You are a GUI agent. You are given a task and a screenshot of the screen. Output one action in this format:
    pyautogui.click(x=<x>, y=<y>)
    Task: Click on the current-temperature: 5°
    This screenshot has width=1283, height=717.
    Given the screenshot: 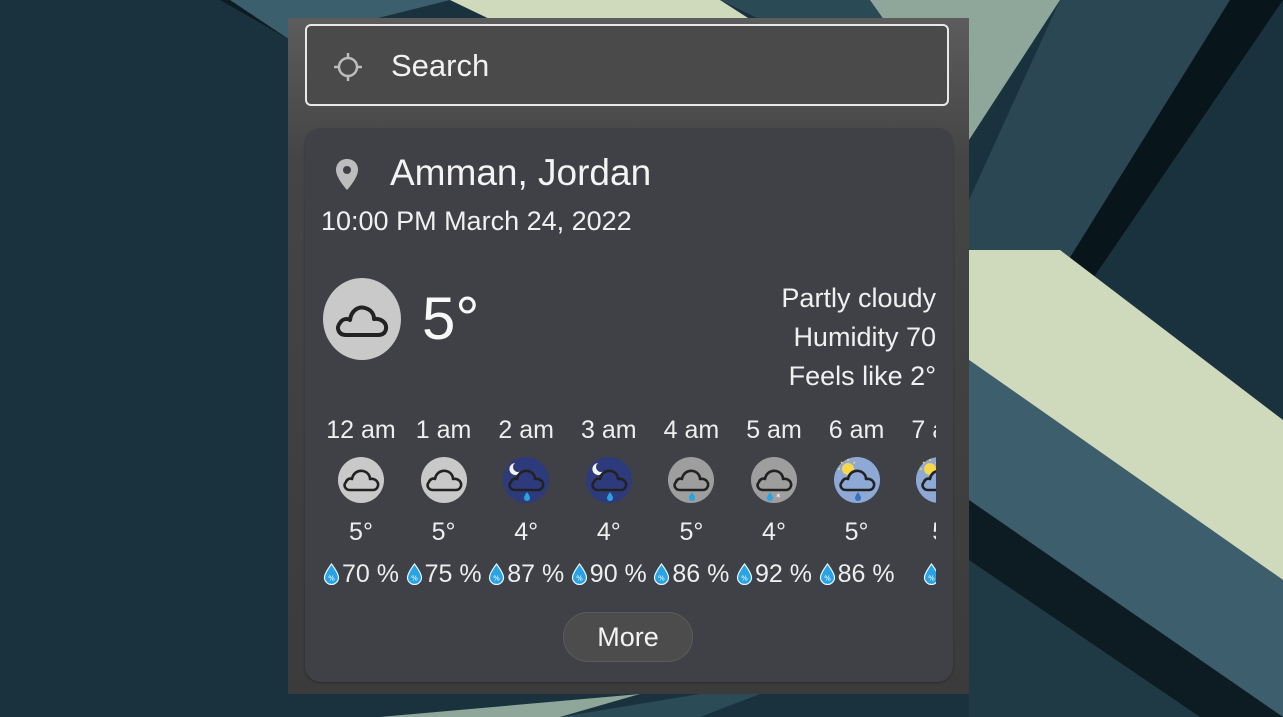 What is the action you would take?
    pyautogui.click(x=451, y=318)
    